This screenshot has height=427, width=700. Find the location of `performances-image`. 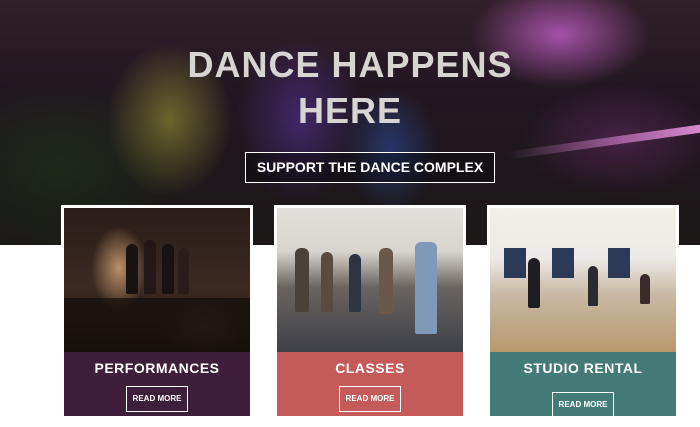

performances-image is located at coordinates (157, 280).